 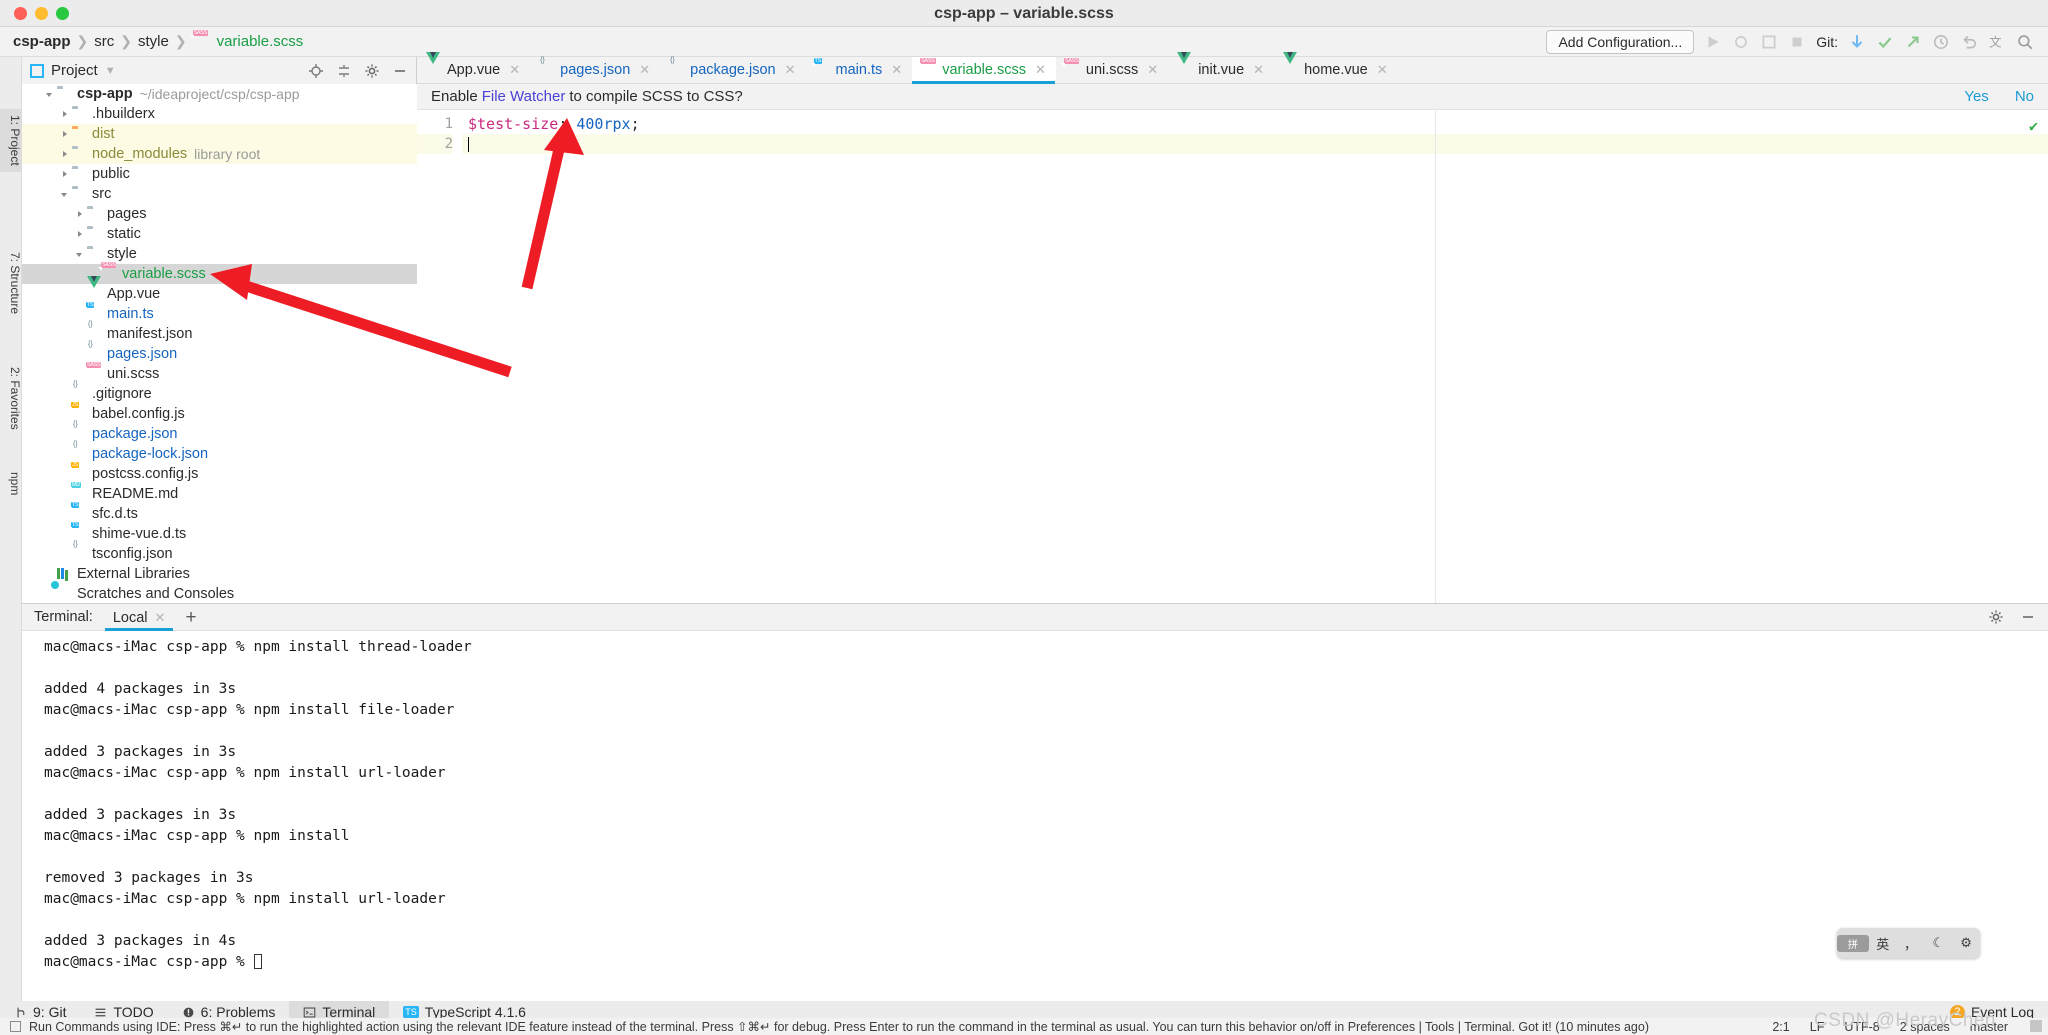 What do you see at coordinates (219, 214) in the screenshot?
I see `tree-node-pages: pages` at bounding box center [219, 214].